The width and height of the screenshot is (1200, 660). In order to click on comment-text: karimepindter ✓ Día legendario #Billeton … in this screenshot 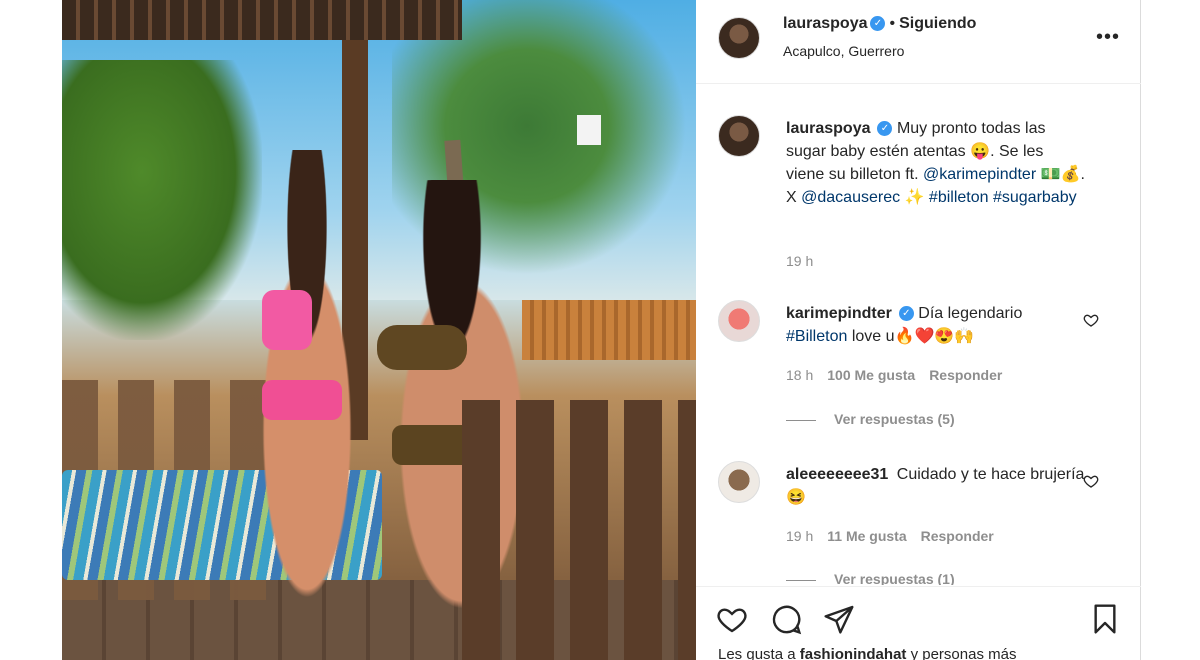, I will do `click(936, 325)`.